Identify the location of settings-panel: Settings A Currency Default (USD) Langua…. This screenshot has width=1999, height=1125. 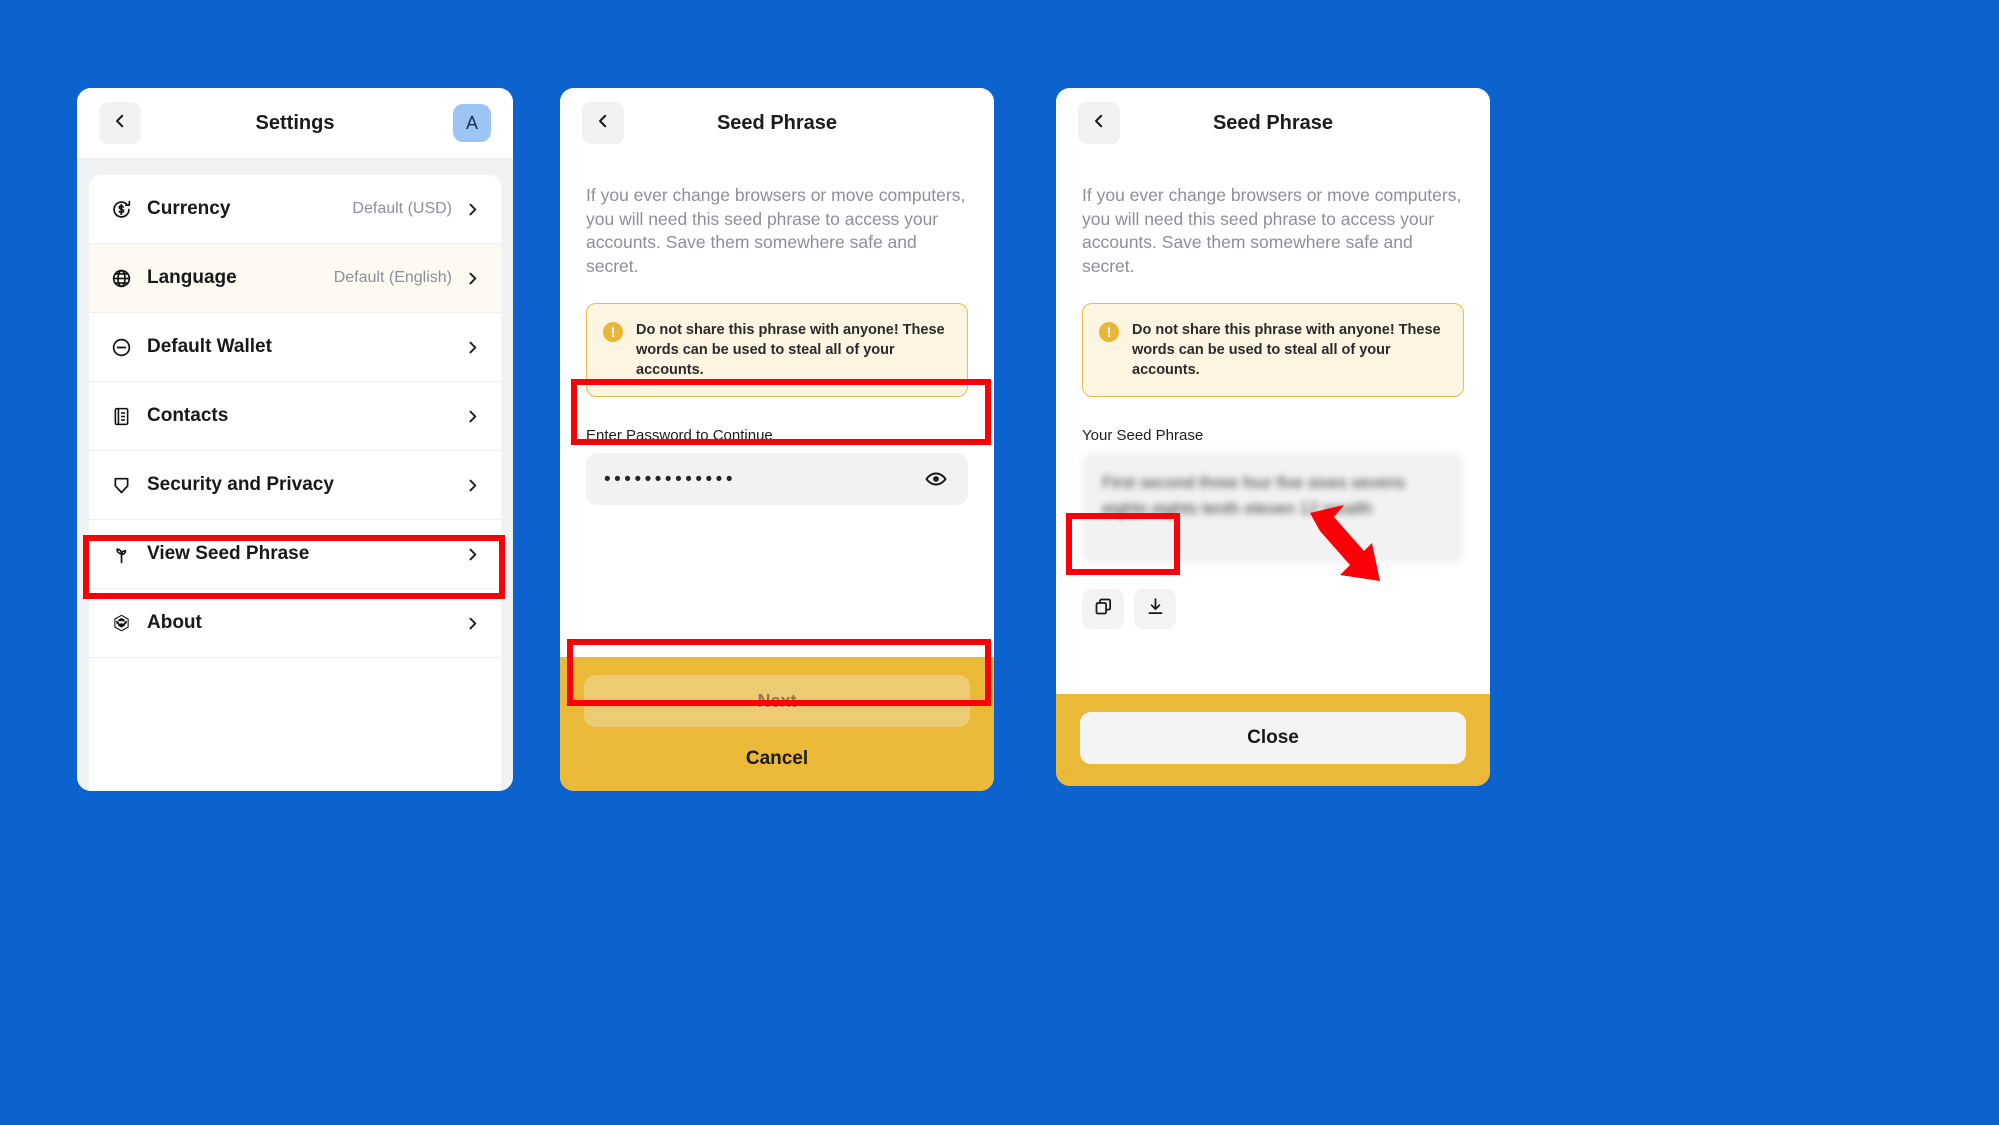
(295, 439).